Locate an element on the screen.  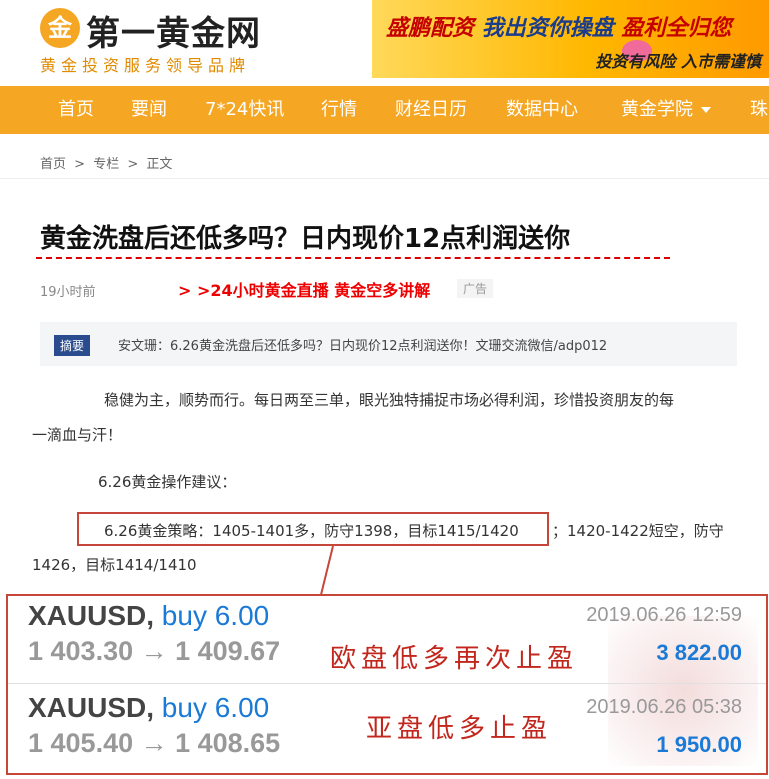
nav-item-more: 珠 is located at coordinates (759, 110).